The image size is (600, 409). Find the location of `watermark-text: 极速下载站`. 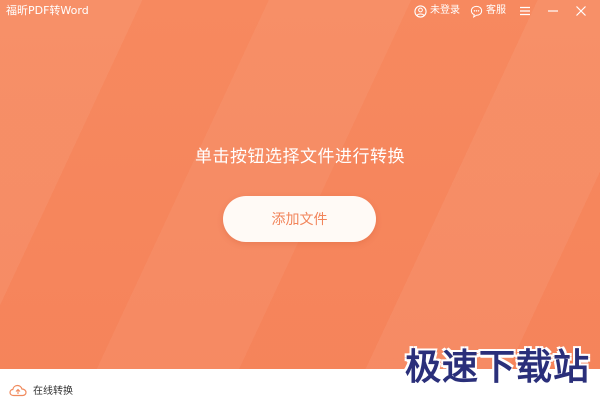

watermark-text: 极速下载站 is located at coordinates (497, 367).